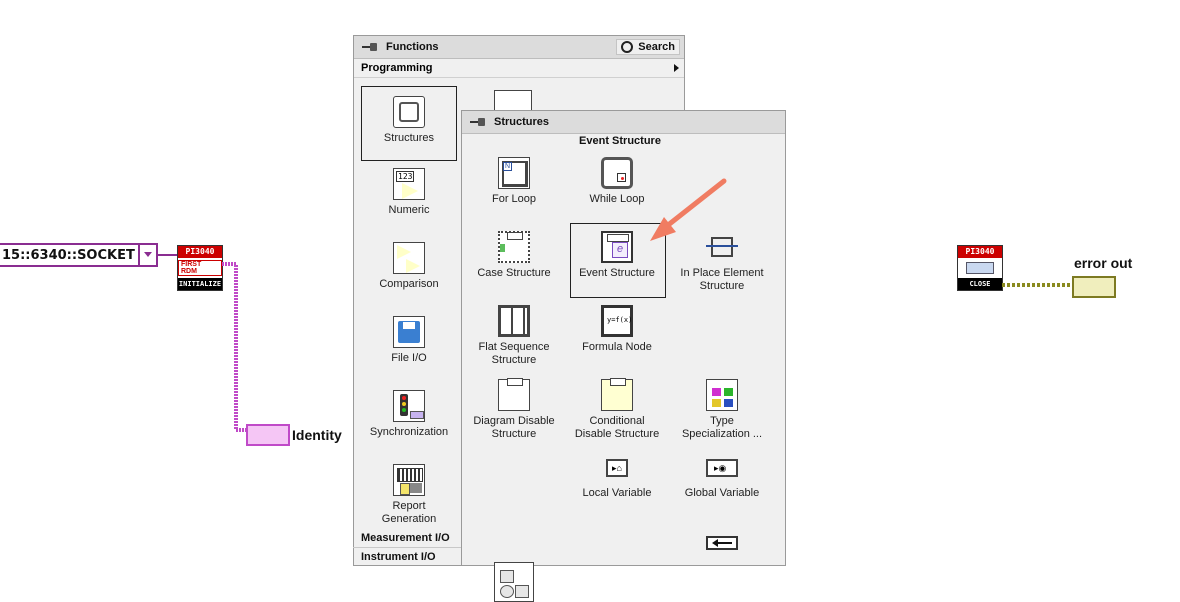  What do you see at coordinates (519, 47) in the screenshot?
I see `functions-palette-titlebar: Functions Search` at bounding box center [519, 47].